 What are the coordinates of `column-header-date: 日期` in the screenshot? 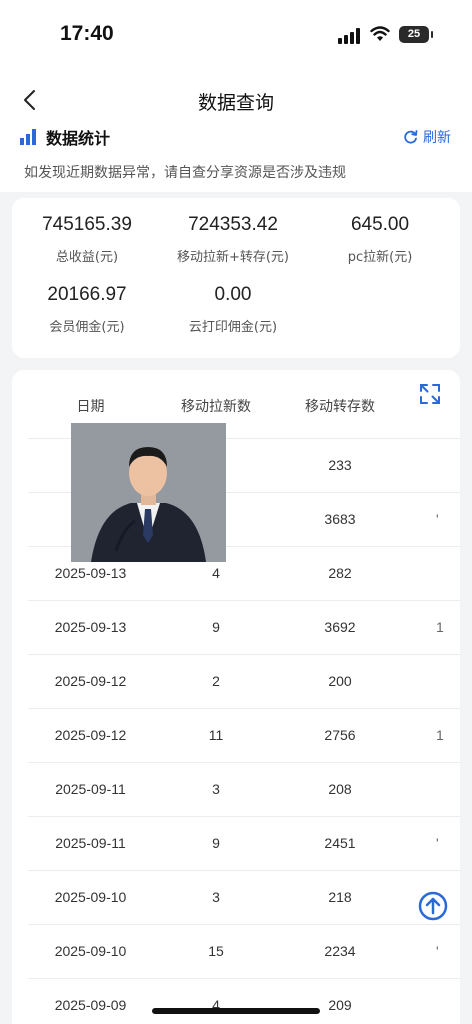 It's located at (90, 407).